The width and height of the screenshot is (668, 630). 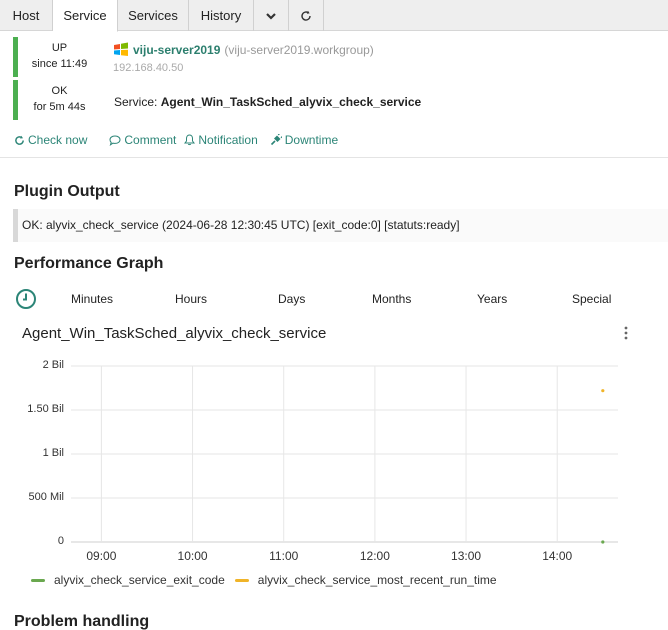 I want to click on action-bar: Check now Comment Notification Downtime, so click(x=187, y=140).